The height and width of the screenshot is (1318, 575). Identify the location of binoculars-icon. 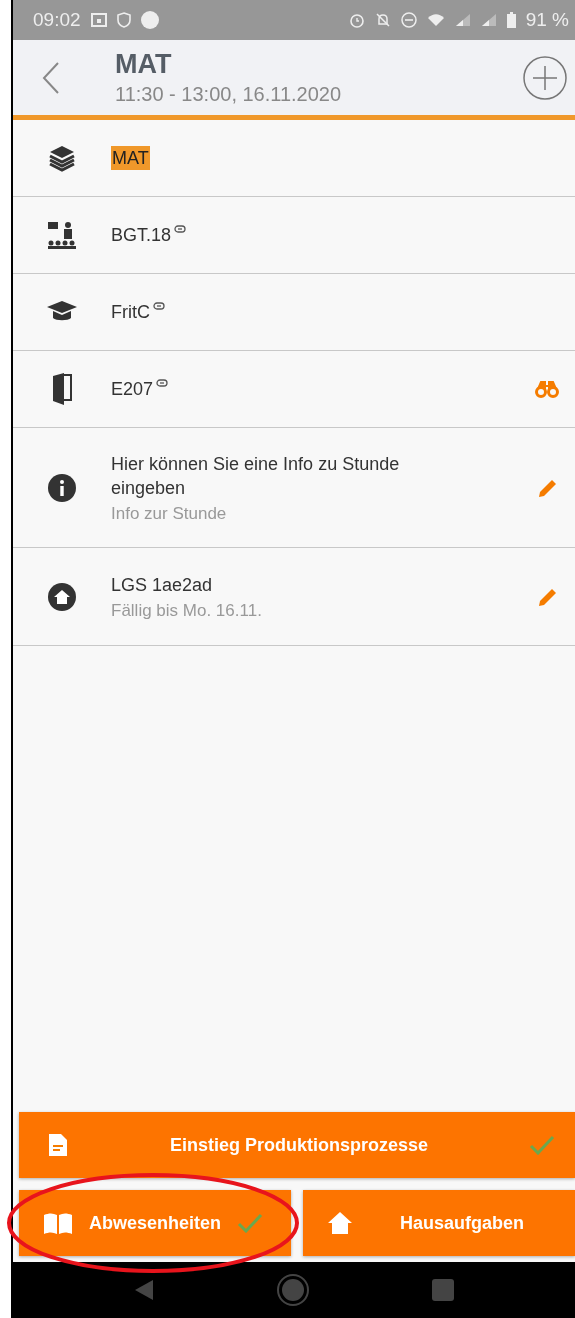
(547, 389).